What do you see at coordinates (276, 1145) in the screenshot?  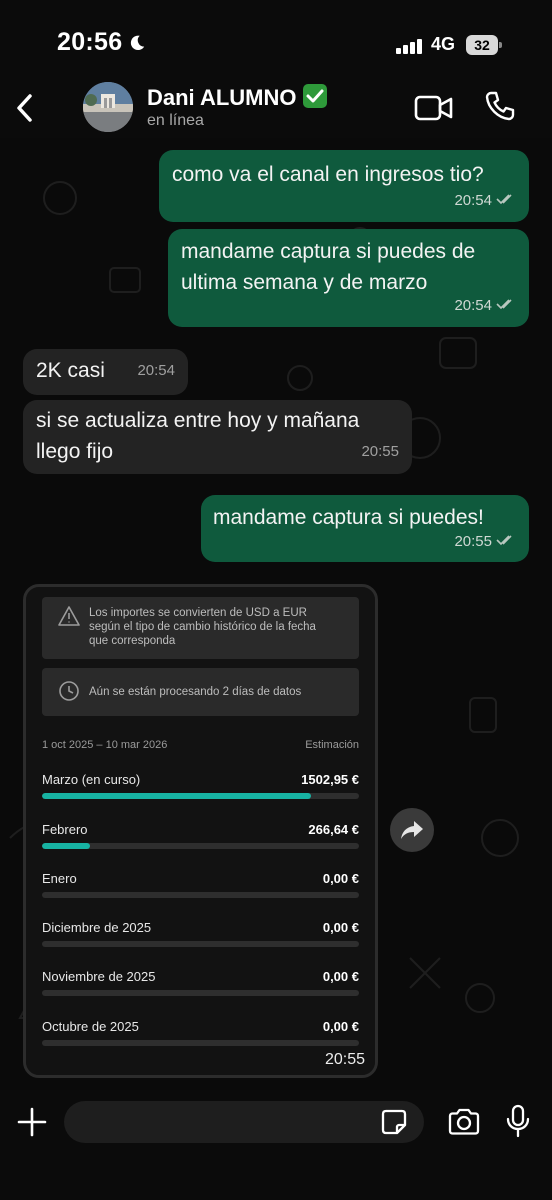 I see `input-bar` at bounding box center [276, 1145].